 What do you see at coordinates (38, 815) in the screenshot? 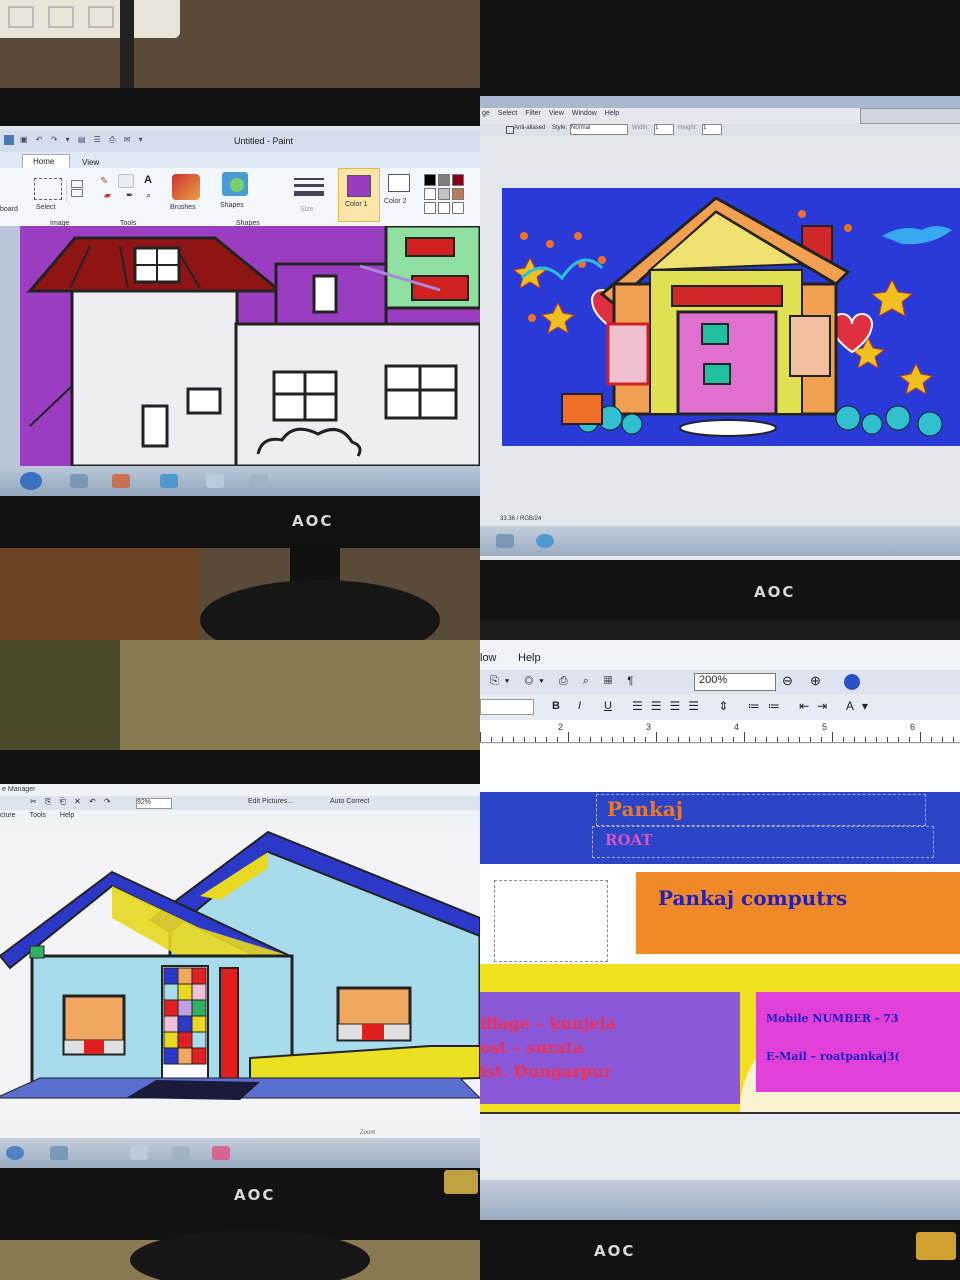
I see `menu-tools: Tools` at bounding box center [38, 815].